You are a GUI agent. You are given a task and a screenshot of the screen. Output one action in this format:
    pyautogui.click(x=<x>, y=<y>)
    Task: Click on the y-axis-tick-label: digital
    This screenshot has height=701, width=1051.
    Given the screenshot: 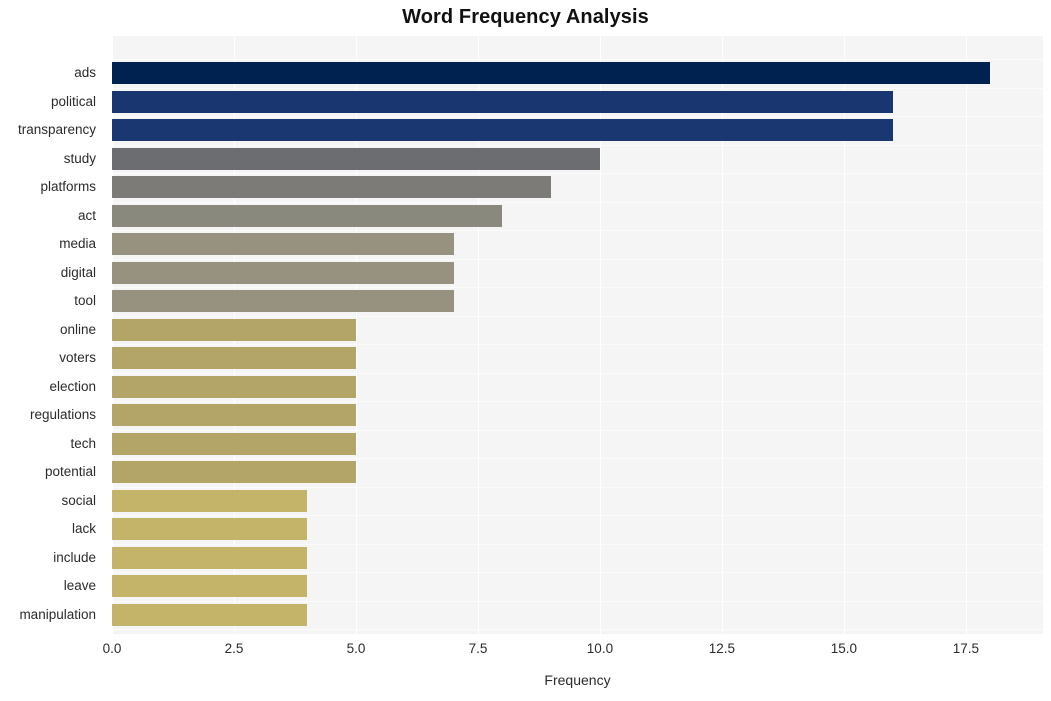 What is the action you would take?
    pyautogui.click(x=78, y=272)
    